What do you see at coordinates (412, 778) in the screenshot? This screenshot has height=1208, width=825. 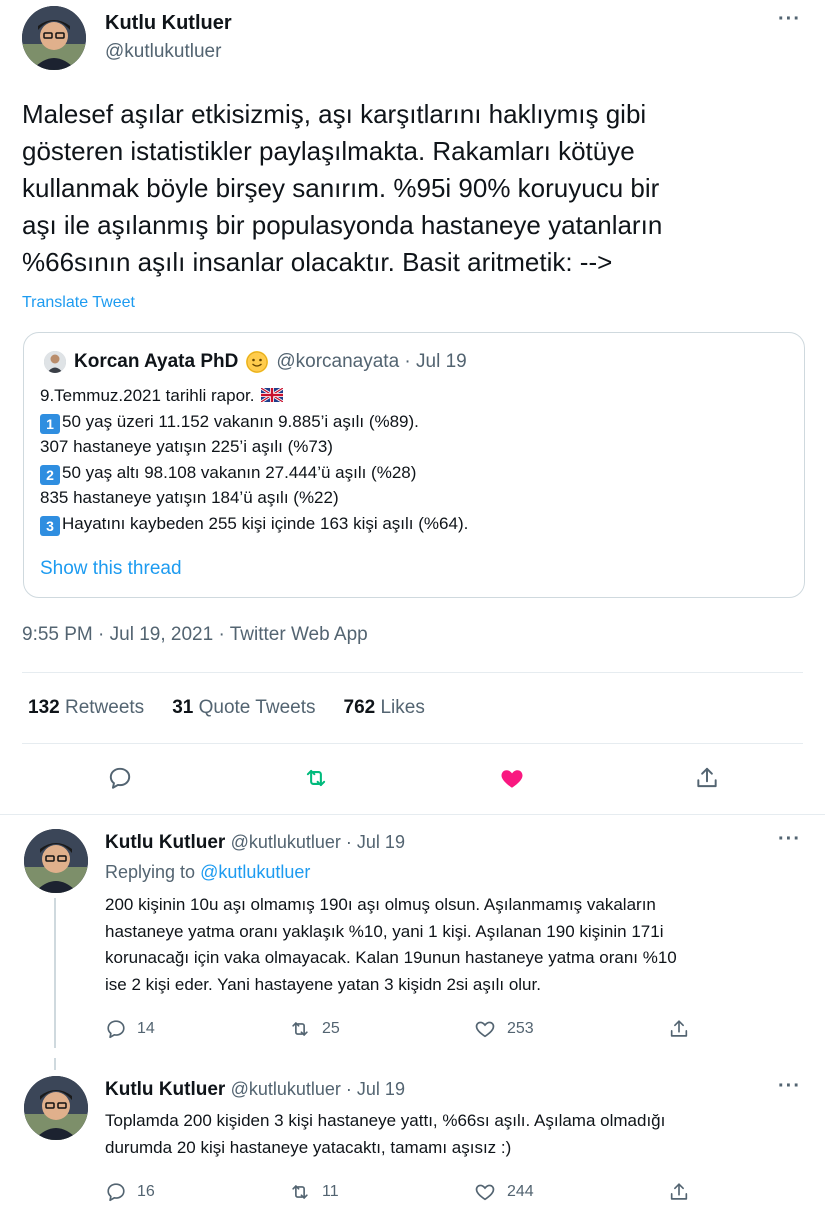 I see `tweet-action-bar` at bounding box center [412, 778].